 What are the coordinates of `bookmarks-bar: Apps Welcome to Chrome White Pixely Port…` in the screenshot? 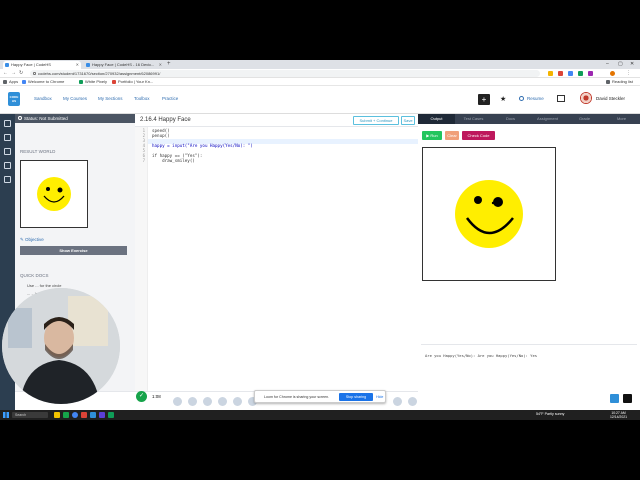 It's located at (320, 82).